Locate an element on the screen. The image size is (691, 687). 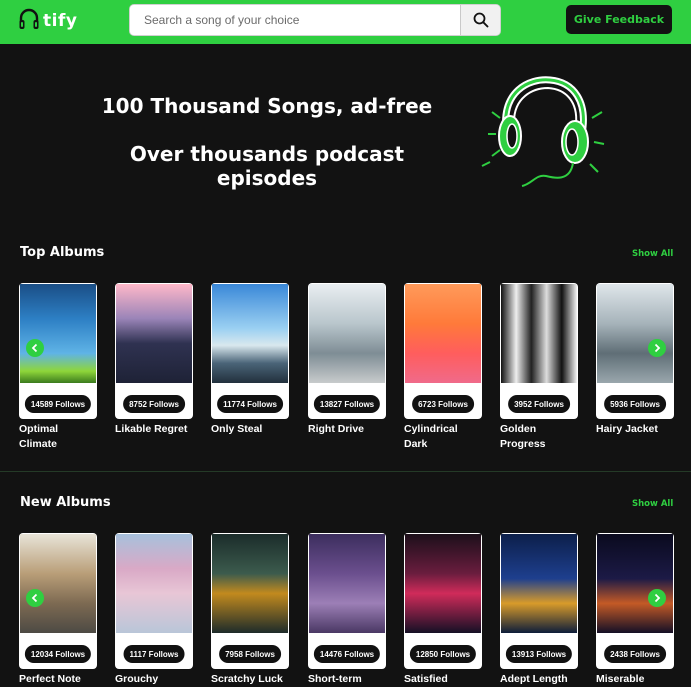
new-albums-prev-button is located at coordinates (35, 598).